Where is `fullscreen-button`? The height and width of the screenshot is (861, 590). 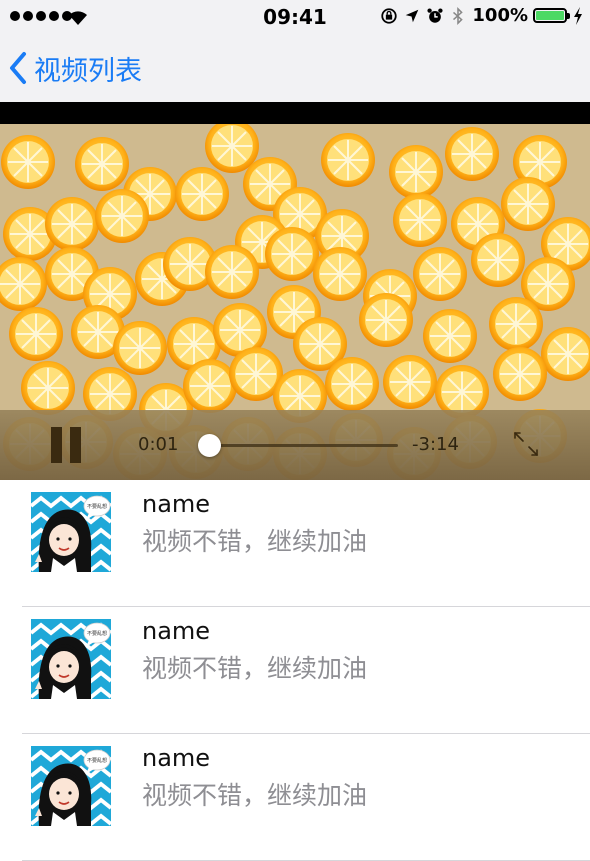
fullscreen-button is located at coordinates (526, 444).